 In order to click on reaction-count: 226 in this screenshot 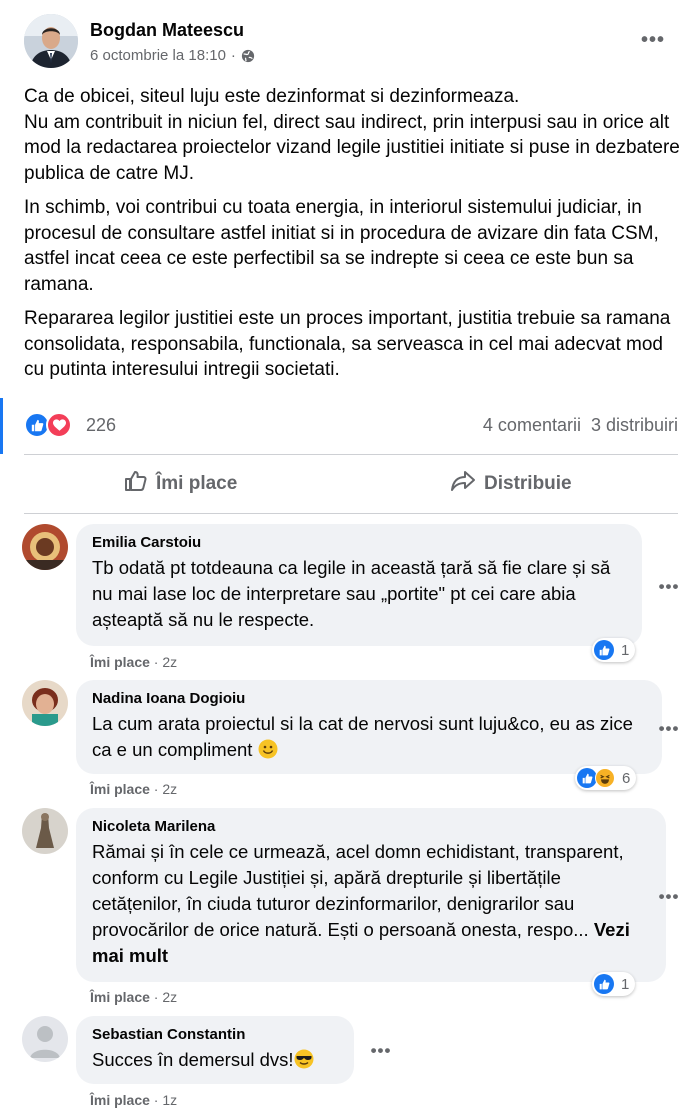, I will do `click(101, 425)`.